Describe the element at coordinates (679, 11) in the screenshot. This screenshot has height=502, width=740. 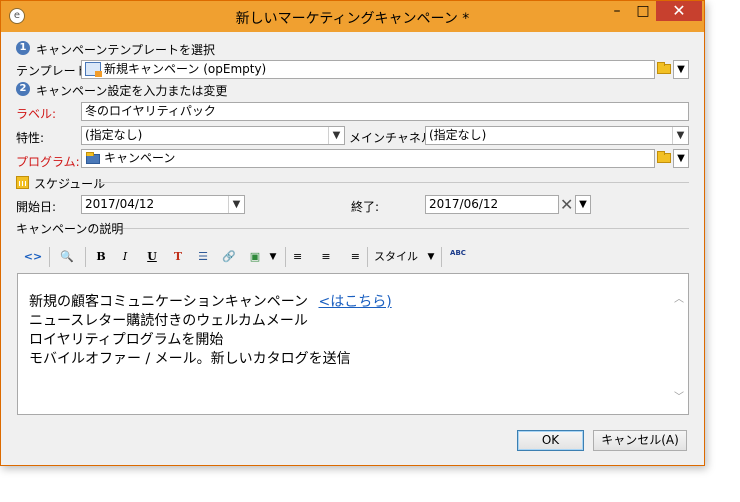
I see `close-button: ✕` at that location.